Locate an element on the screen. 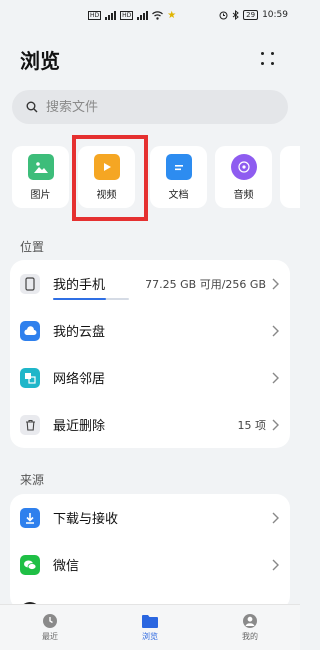 This screenshot has width=320, height=650. status-bar: HD HD ★ 29 10:59 is located at coordinates (150, 15).